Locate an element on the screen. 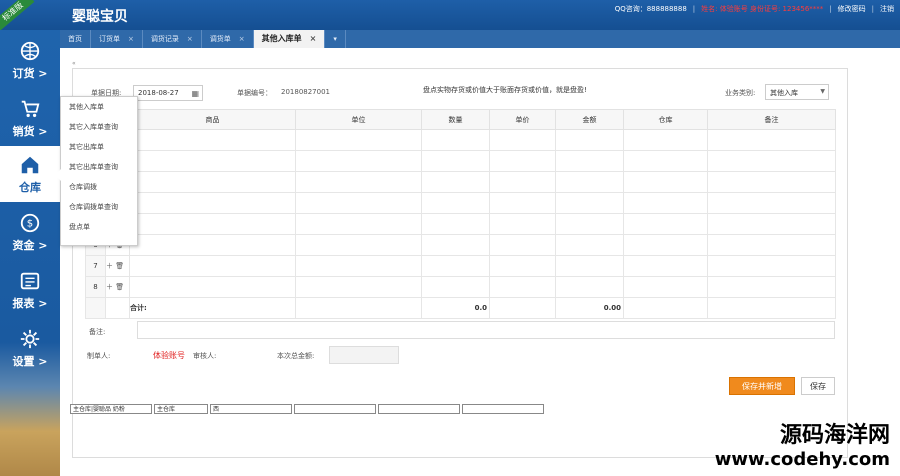 The width and height of the screenshot is (900, 476). calendar-icon: ▦ is located at coordinates (195, 93).